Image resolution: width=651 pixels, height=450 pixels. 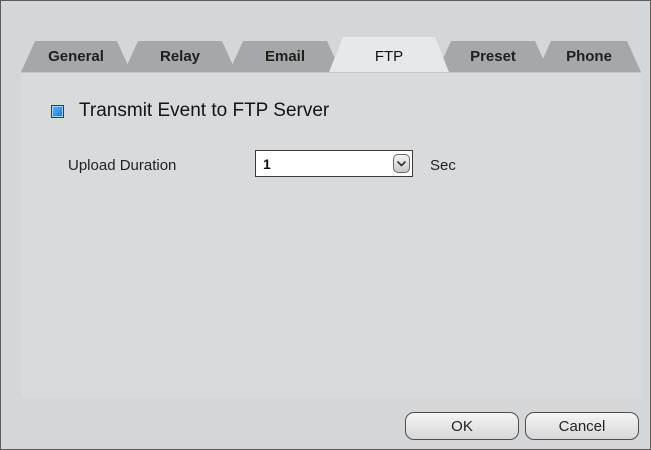 I want to click on tab-phone: Phone, so click(x=589, y=56).